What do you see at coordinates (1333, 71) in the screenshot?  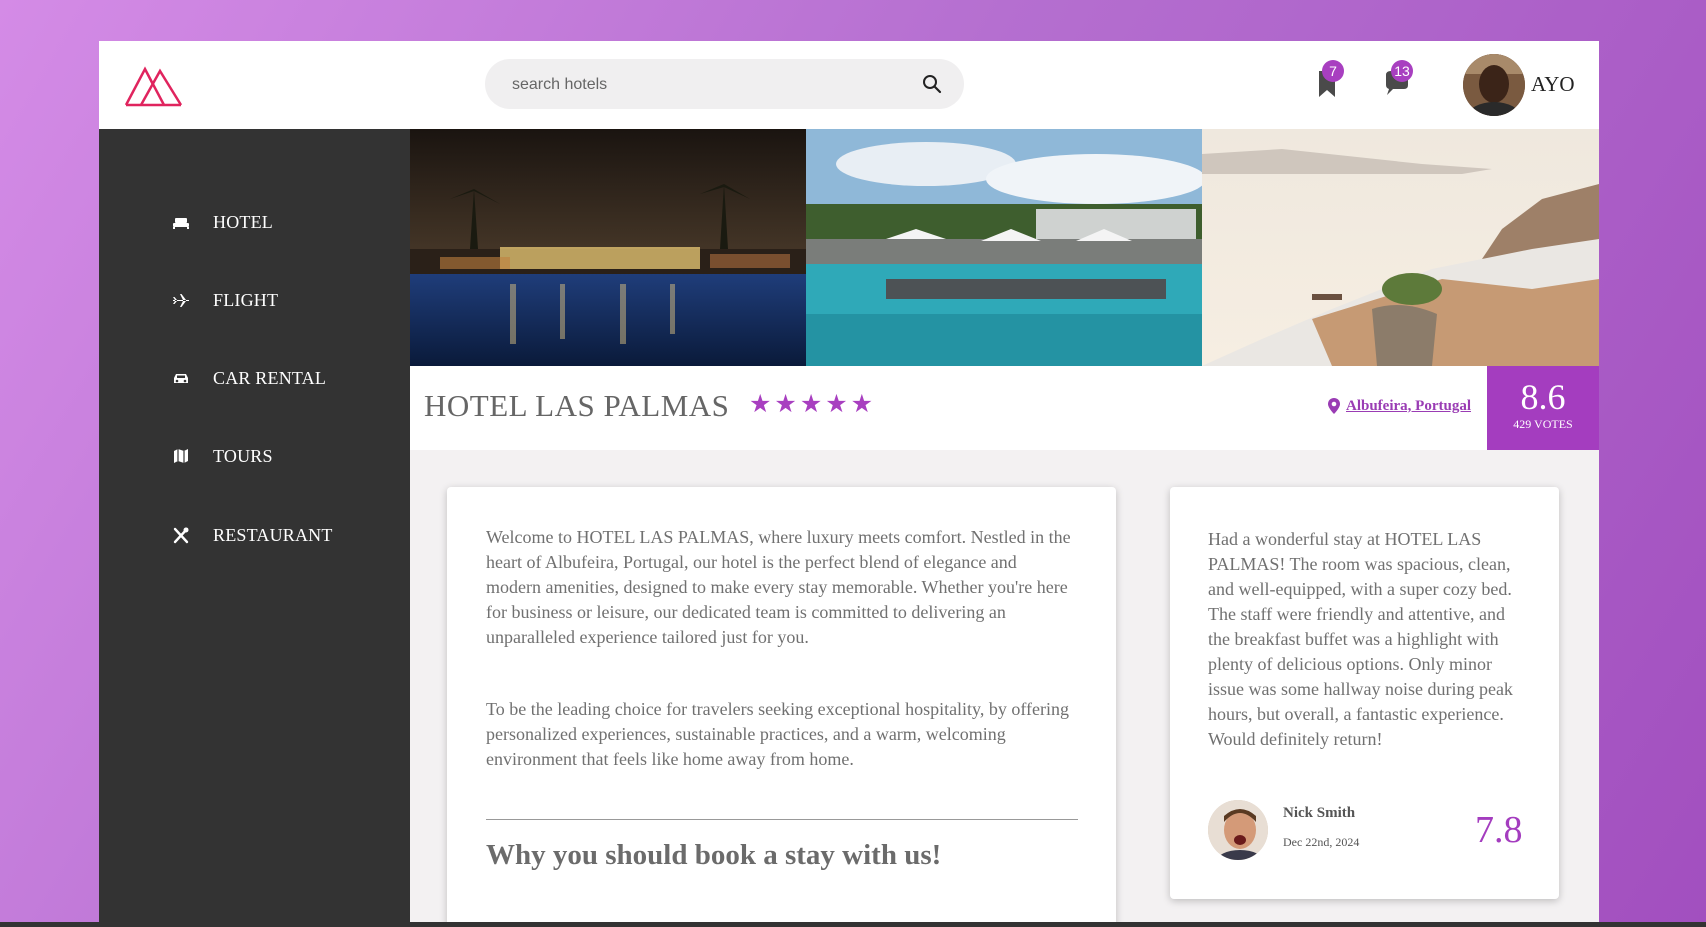 I see `bookmark-count-badge: 7` at bounding box center [1333, 71].